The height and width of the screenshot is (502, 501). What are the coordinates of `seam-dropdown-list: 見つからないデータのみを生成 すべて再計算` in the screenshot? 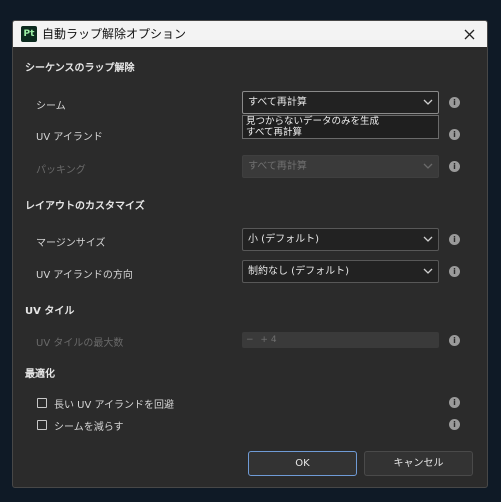 It's located at (340, 127).